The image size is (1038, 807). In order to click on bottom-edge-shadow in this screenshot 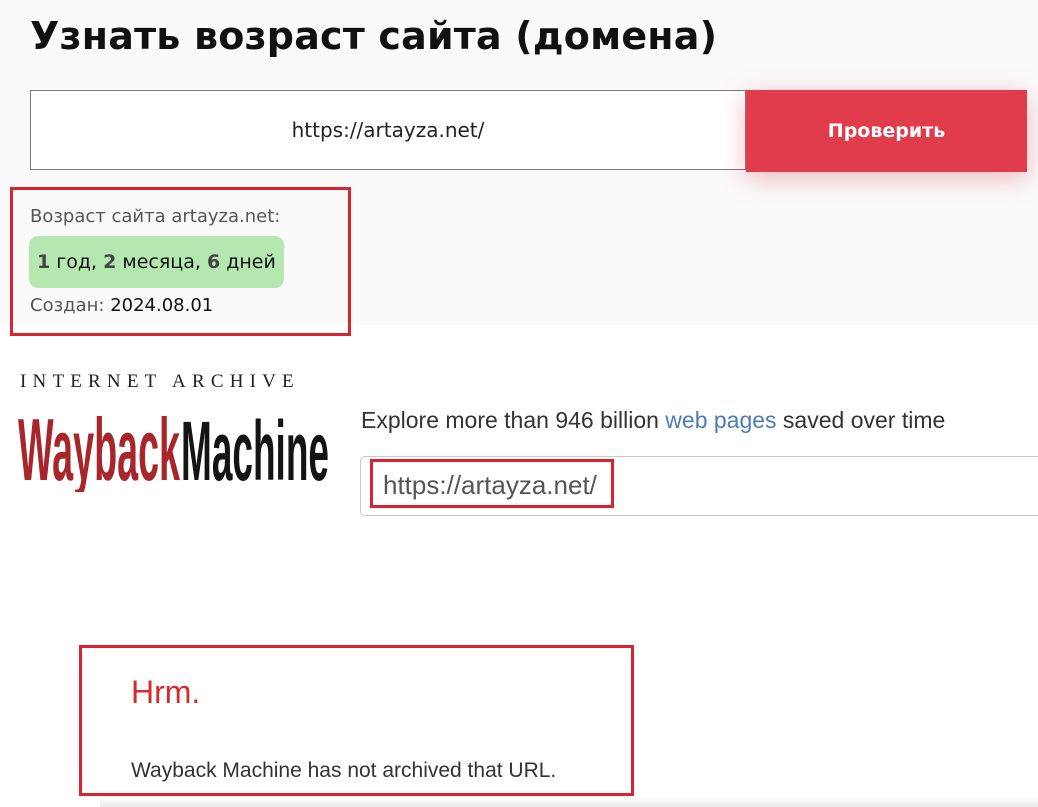, I will do `click(569, 802)`.